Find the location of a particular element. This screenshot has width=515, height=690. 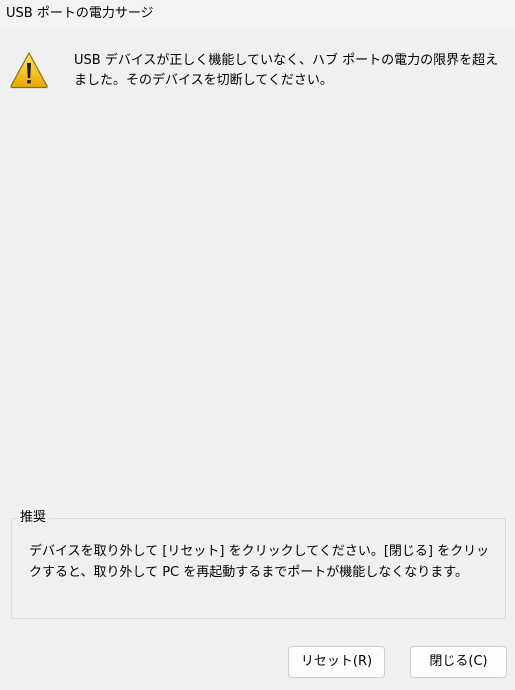

recommendation-title: 推奨 is located at coordinates (33, 518).